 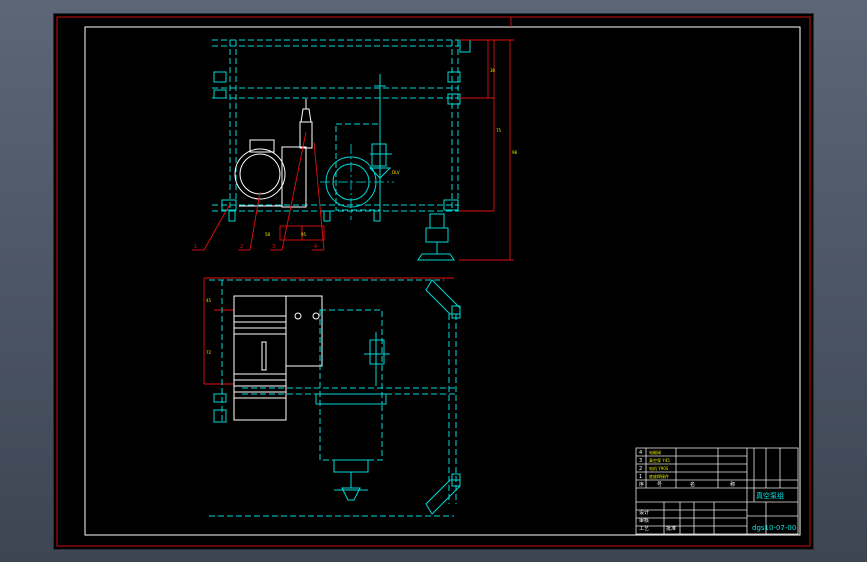 What do you see at coordinates (659, 468) in the screenshot?
I see `svg-text: 电机 Y90S` at bounding box center [659, 468].